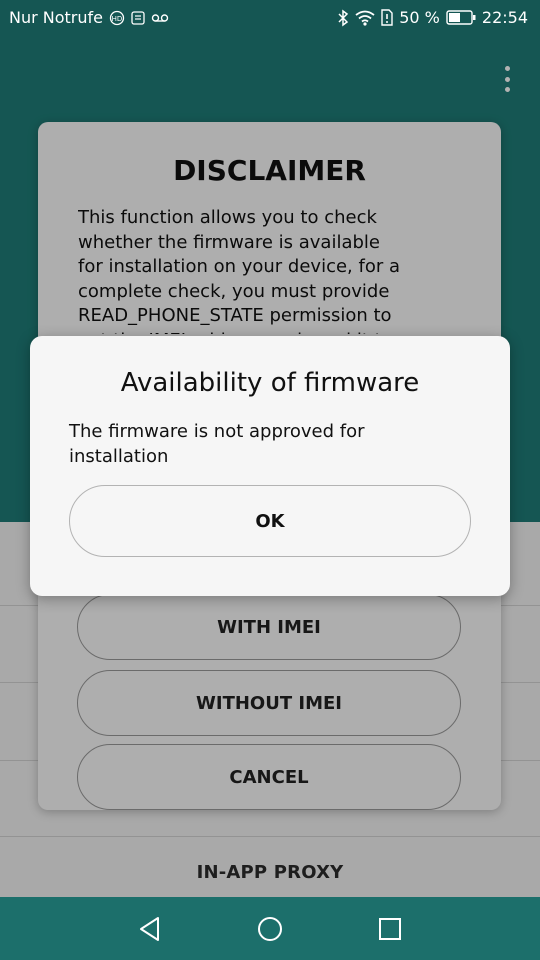 This screenshot has height=960, width=540. Describe the element at coordinates (387, 17) in the screenshot. I see `sim-alert-icon` at that location.